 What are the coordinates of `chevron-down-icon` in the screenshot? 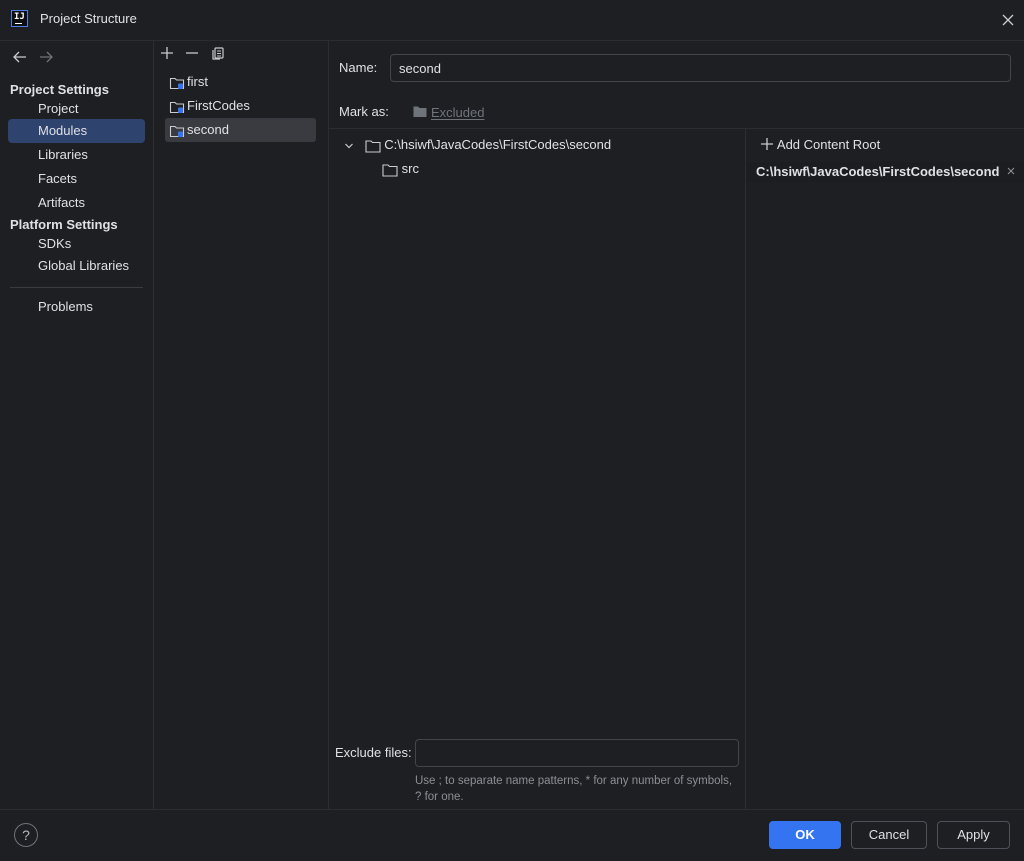 It's located at (349, 145).